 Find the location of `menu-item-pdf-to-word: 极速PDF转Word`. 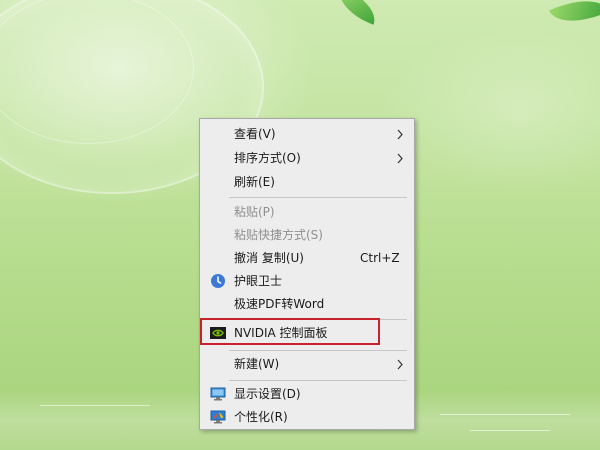

menu-item-pdf-to-word: 极速PDF转Word is located at coordinates (307, 304).